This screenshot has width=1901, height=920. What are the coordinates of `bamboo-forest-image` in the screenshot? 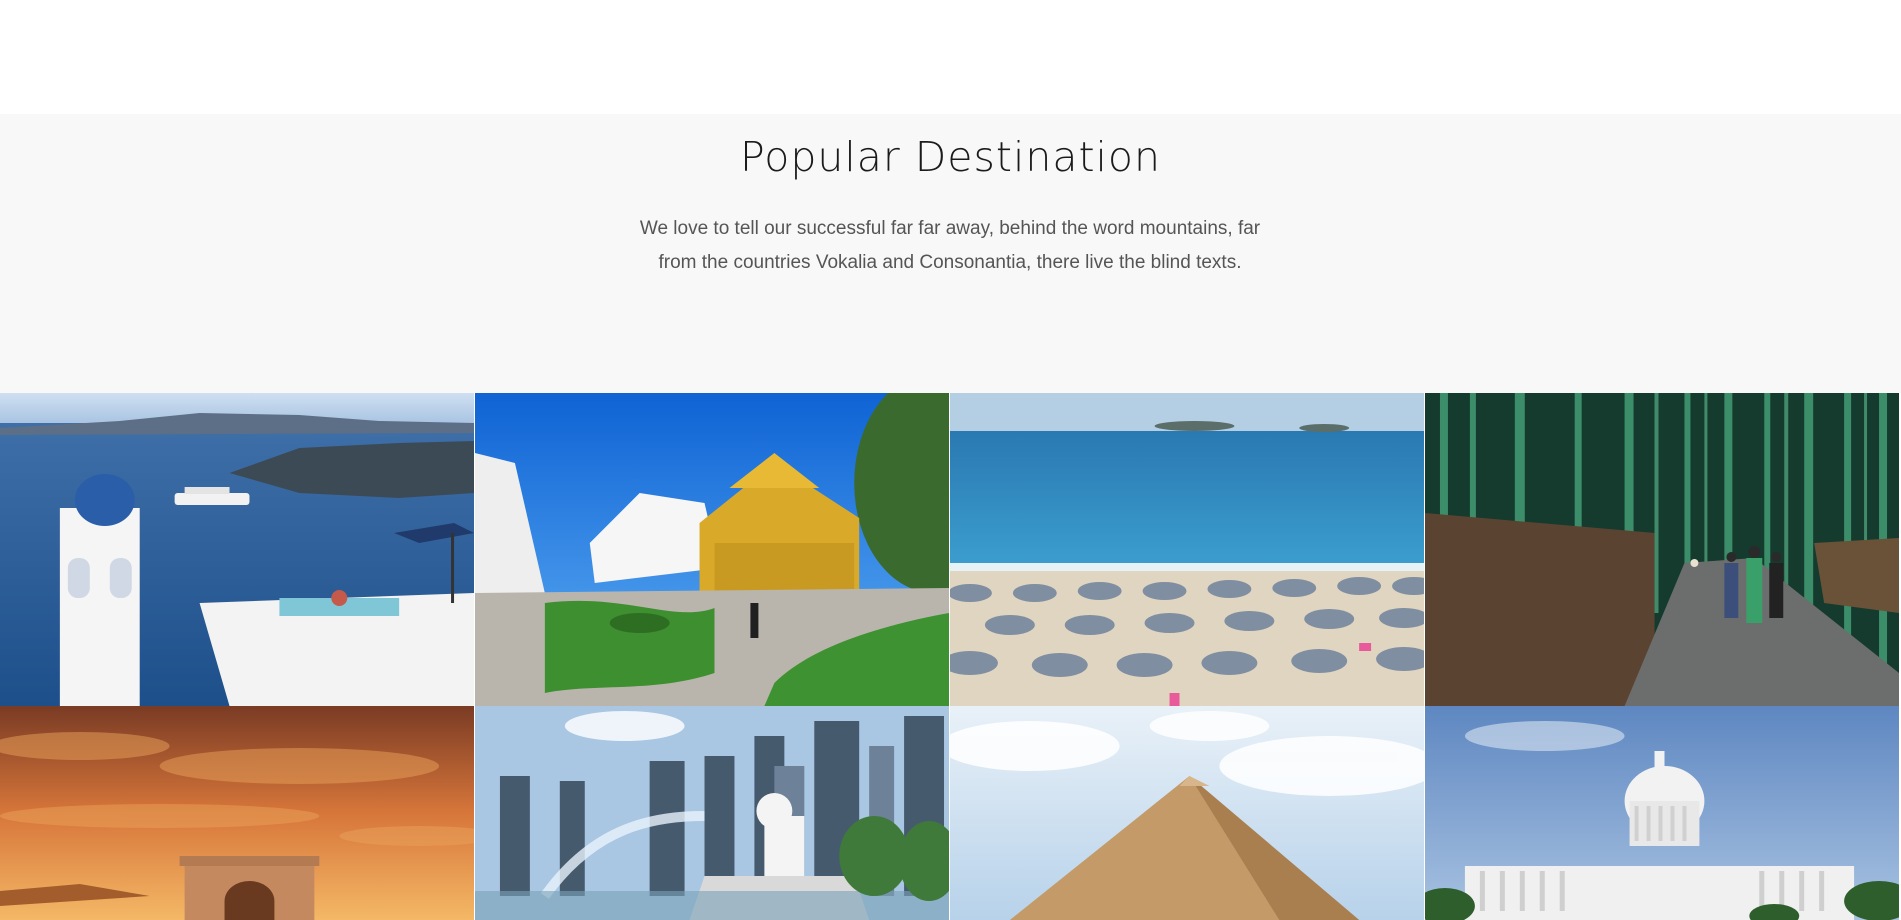 It's located at (1662, 549).